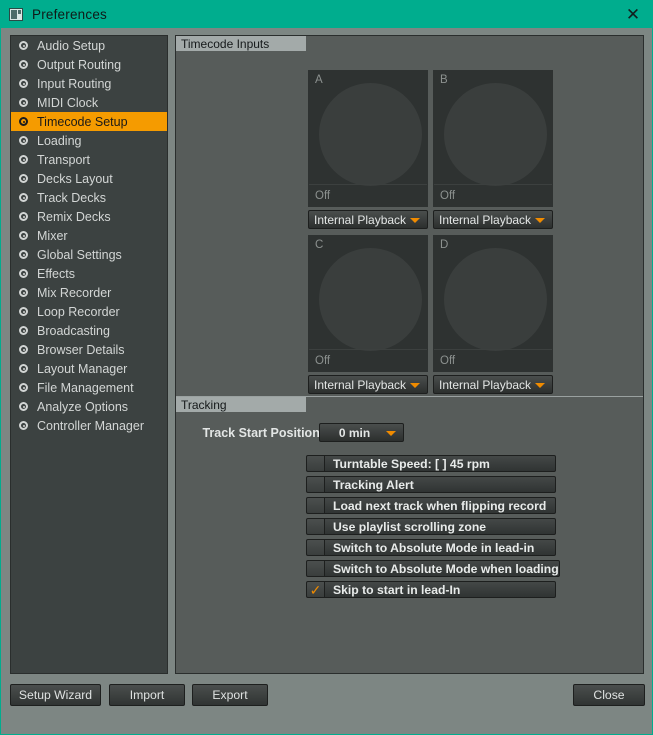  What do you see at coordinates (89, 159) in the screenshot?
I see `sidebar-item-transport: Transport` at bounding box center [89, 159].